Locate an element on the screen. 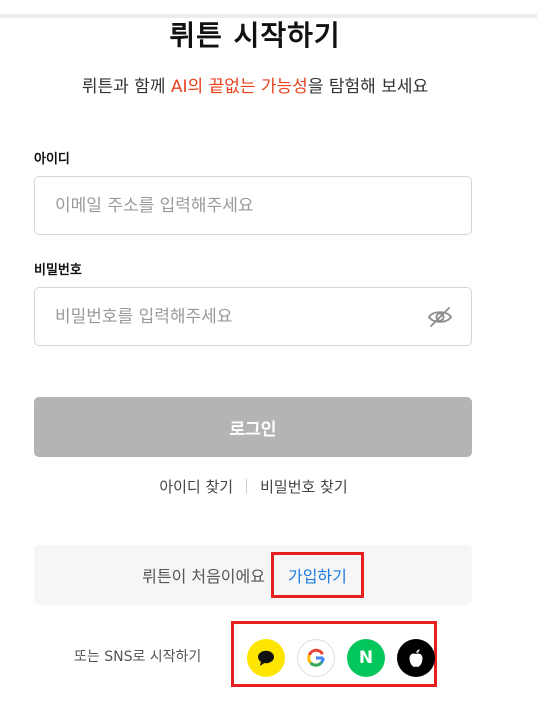 Image resolution: width=537 pixels, height=708 pixels. subtitle-text: 뤼튼과 함께 is located at coordinates (126, 87).